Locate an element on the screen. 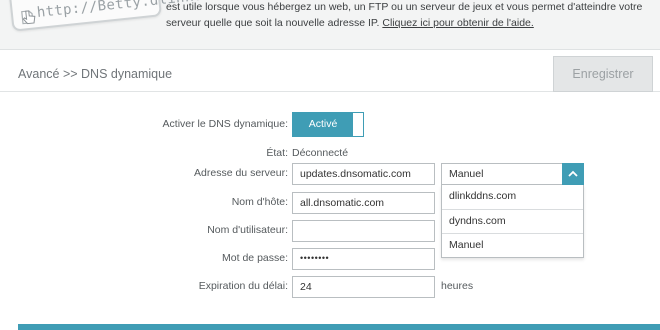 The width and height of the screenshot is (660, 330). status-label: État: is located at coordinates (277, 153).